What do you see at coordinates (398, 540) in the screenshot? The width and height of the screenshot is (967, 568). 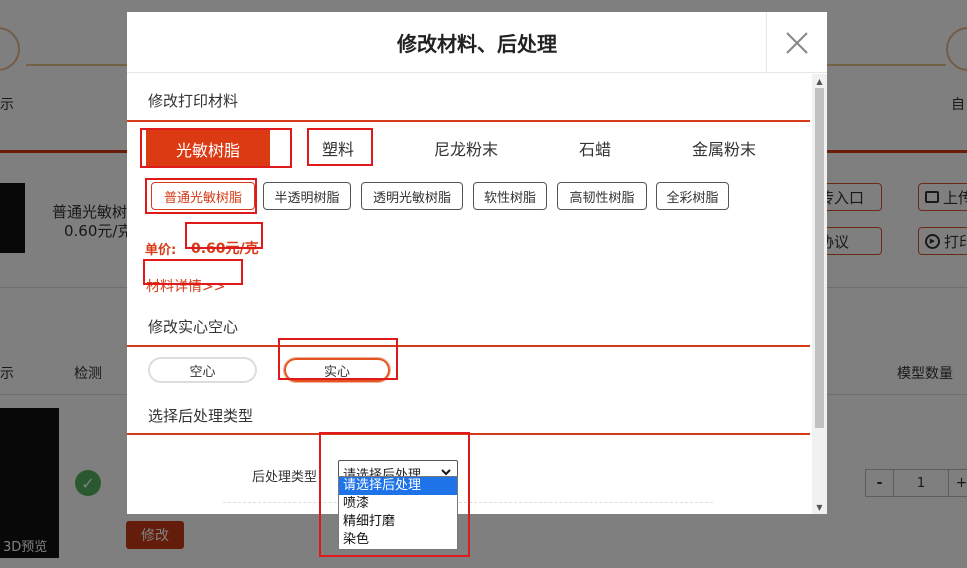 I see `option-dye: 染色` at bounding box center [398, 540].